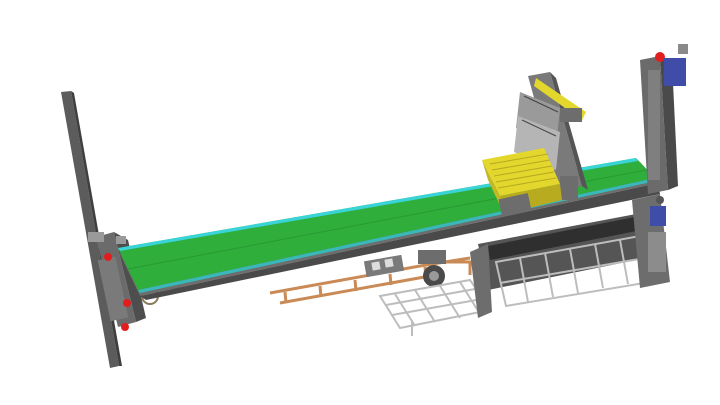 The image size is (720, 405). What do you see at coordinates (435, 307) in the screenshot?
I see `wire-basket-left` at bounding box center [435, 307].